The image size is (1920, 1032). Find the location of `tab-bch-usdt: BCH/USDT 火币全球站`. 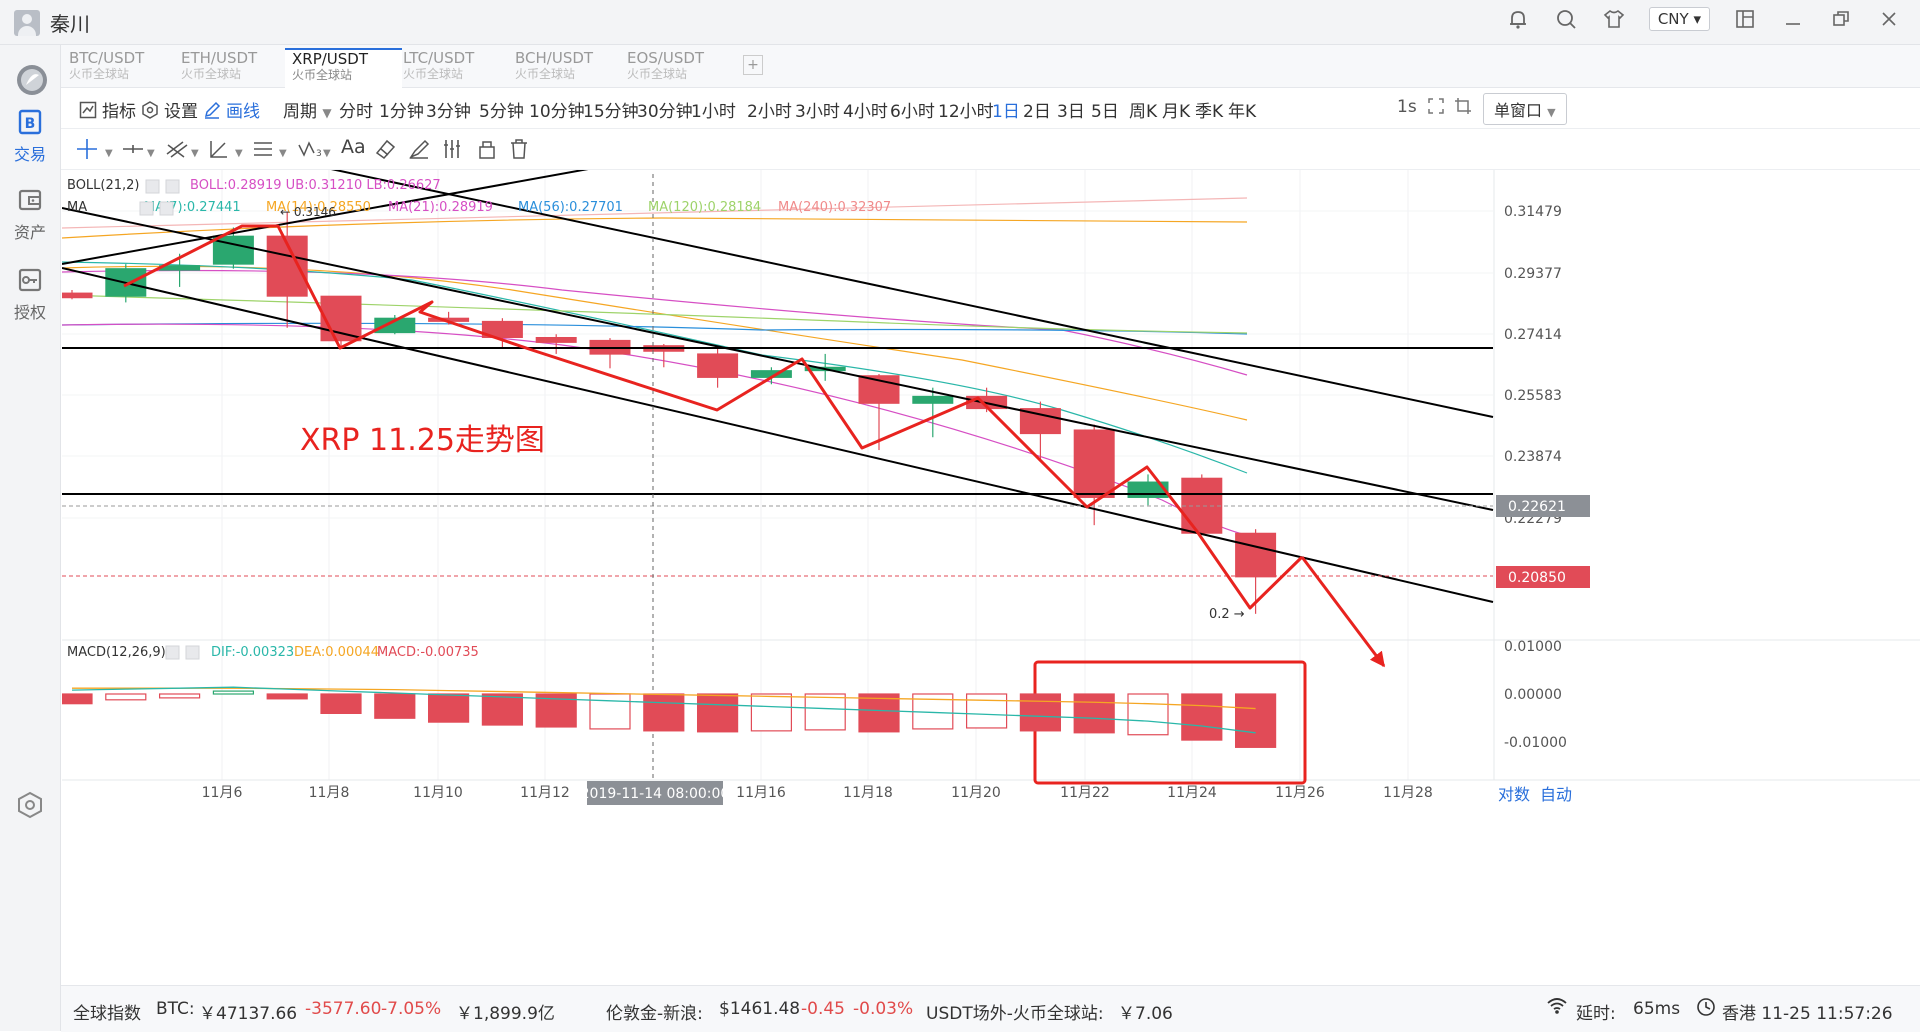

tab-bch-usdt: BCH/USDT 火币全球站 is located at coordinates (570, 68).